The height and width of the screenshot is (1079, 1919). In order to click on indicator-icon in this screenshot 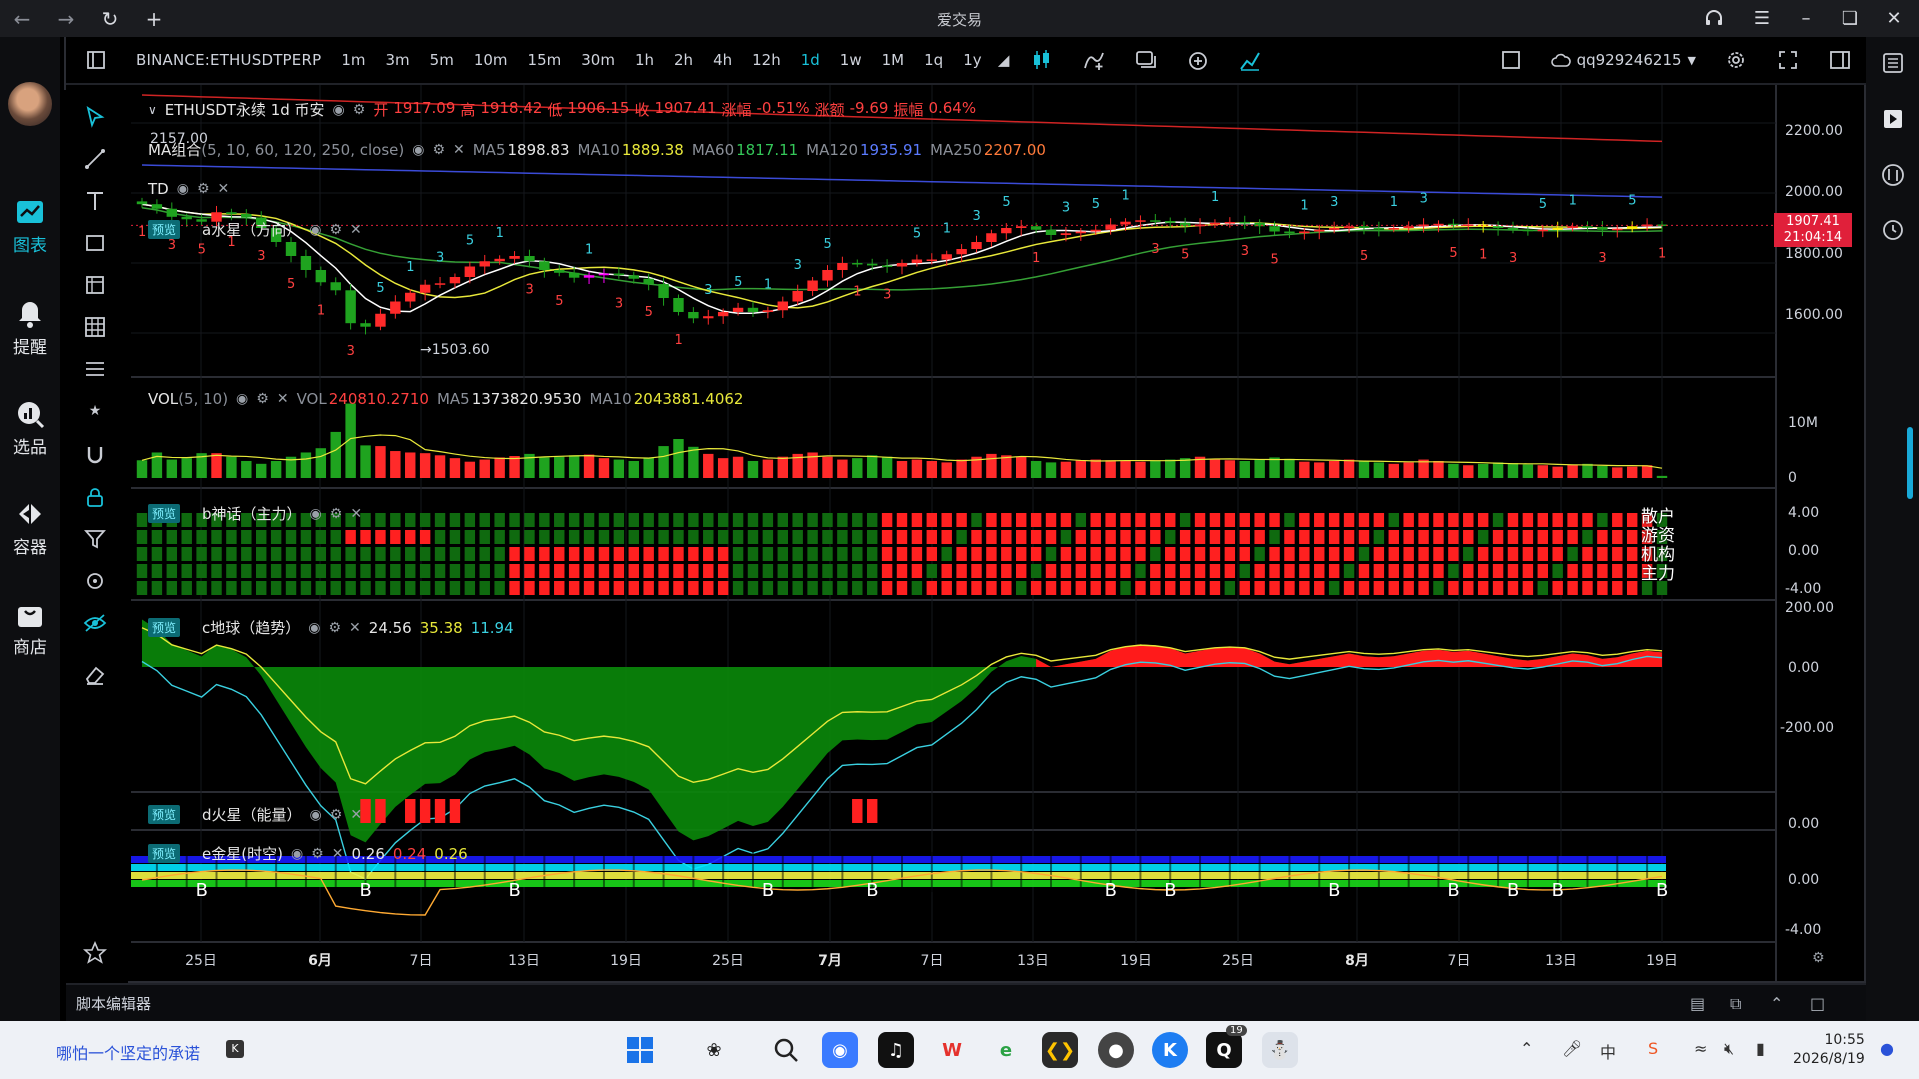, I will do `click(1094, 60)`.